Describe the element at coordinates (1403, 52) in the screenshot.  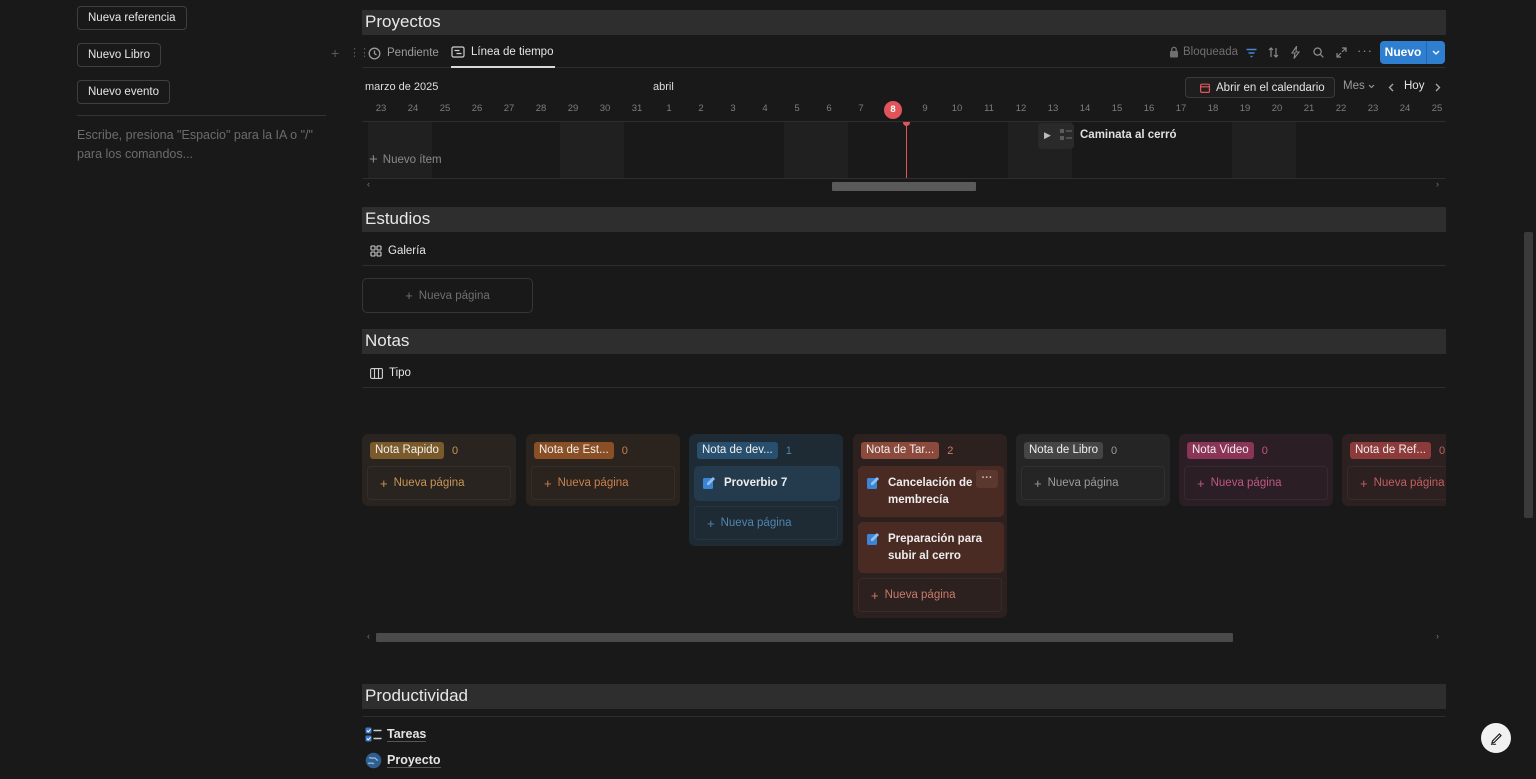
I see `new-button: Nuevo` at that location.